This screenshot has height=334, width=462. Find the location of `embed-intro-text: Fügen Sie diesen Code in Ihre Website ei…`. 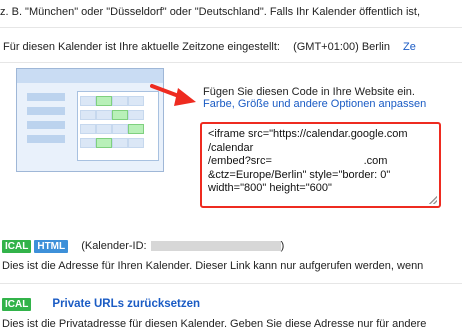

embed-intro-text: Fügen Sie diesen Code in Ihre Website ei… is located at coordinates (309, 92).